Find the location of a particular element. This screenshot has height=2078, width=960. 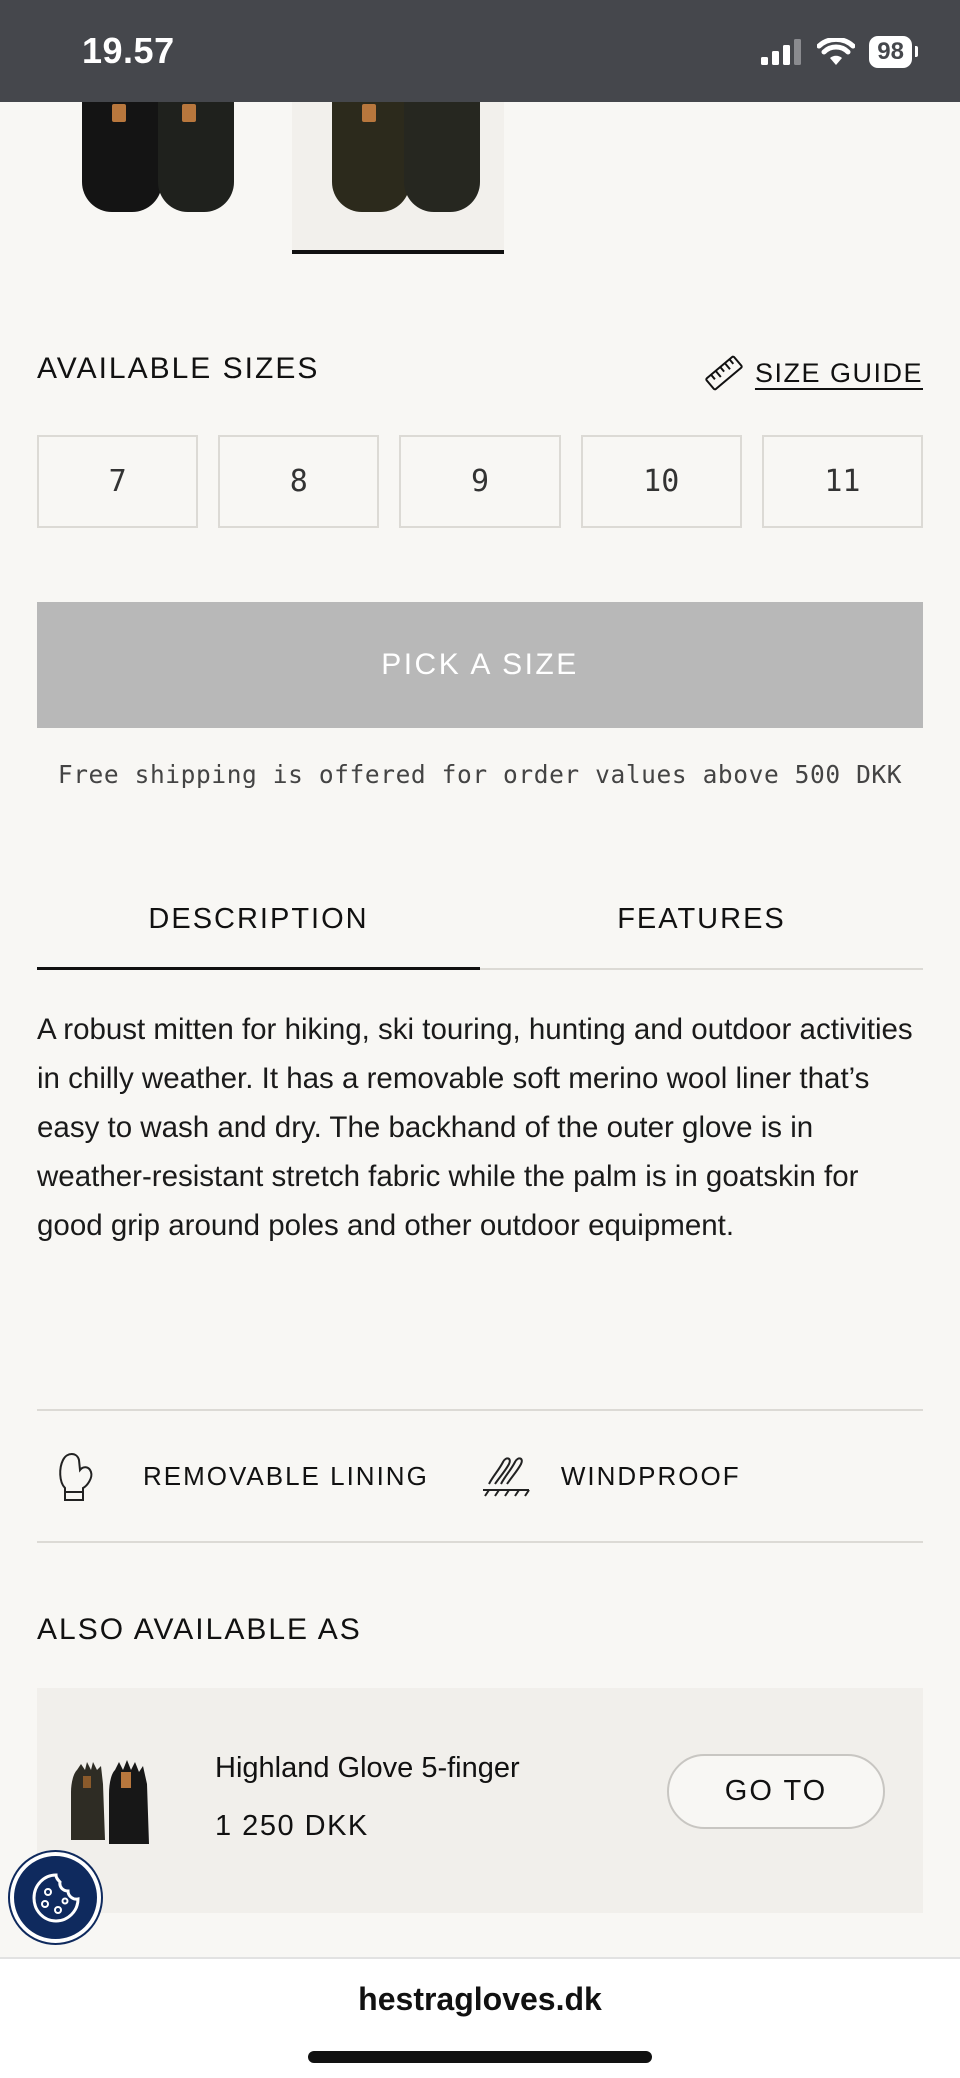

wind-icon is located at coordinates (506, 1477).